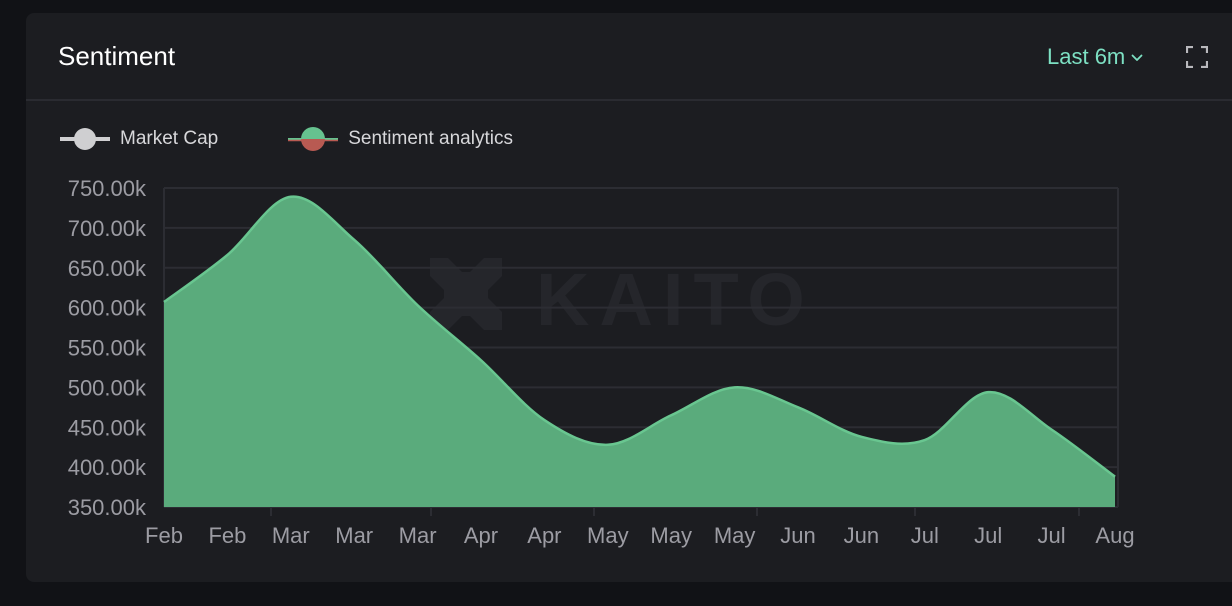 The width and height of the screenshot is (1232, 606). Describe the element at coordinates (107, 387) in the screenshot. I see `y-tick-label: 500.00k` at that location.